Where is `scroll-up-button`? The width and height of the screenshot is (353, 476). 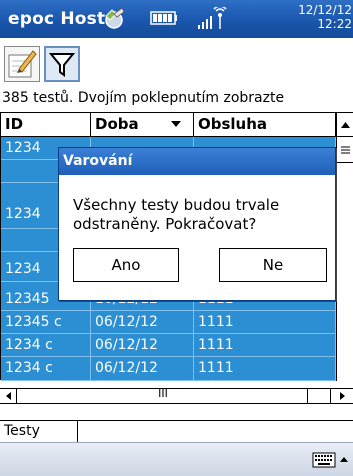
scroll-up-button is located at coordinates (345, 125).